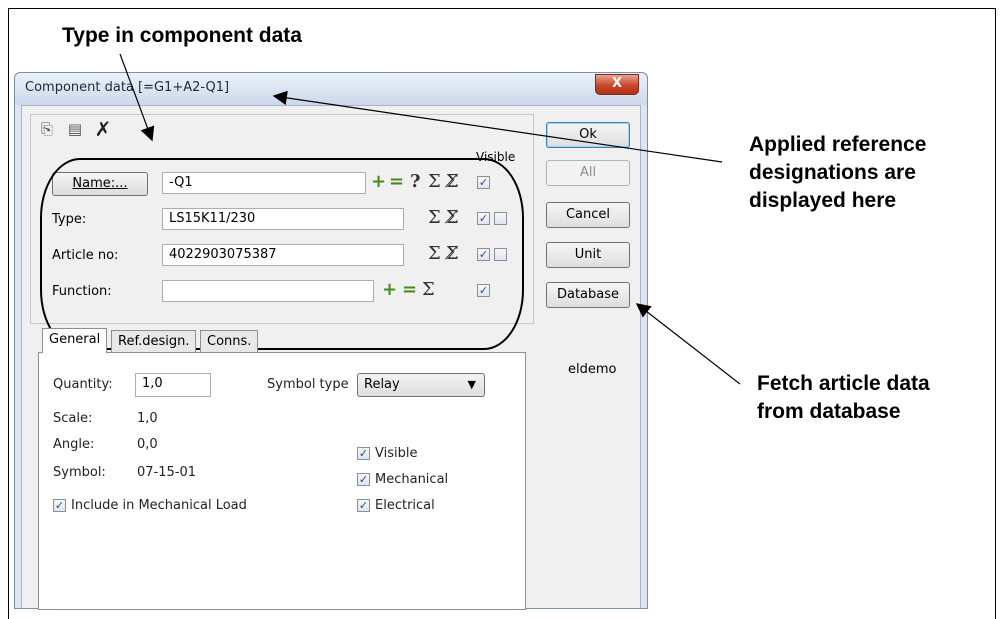 The image size is (1006, 619). I want to click on article-label: Article no:, so click(85, 255).